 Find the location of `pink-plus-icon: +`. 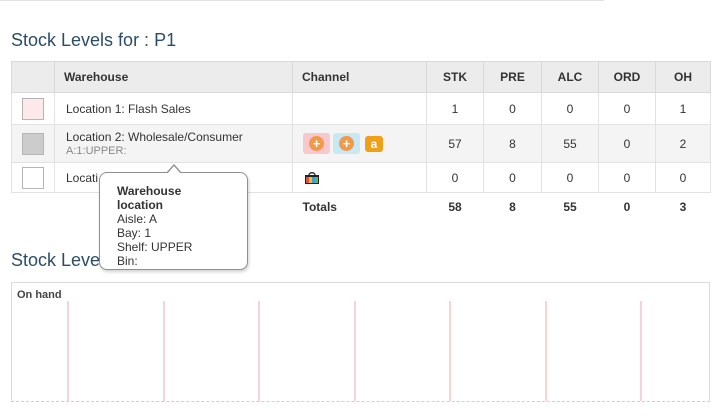

pink-plus-icon: + is located at coordinates (316, 143).